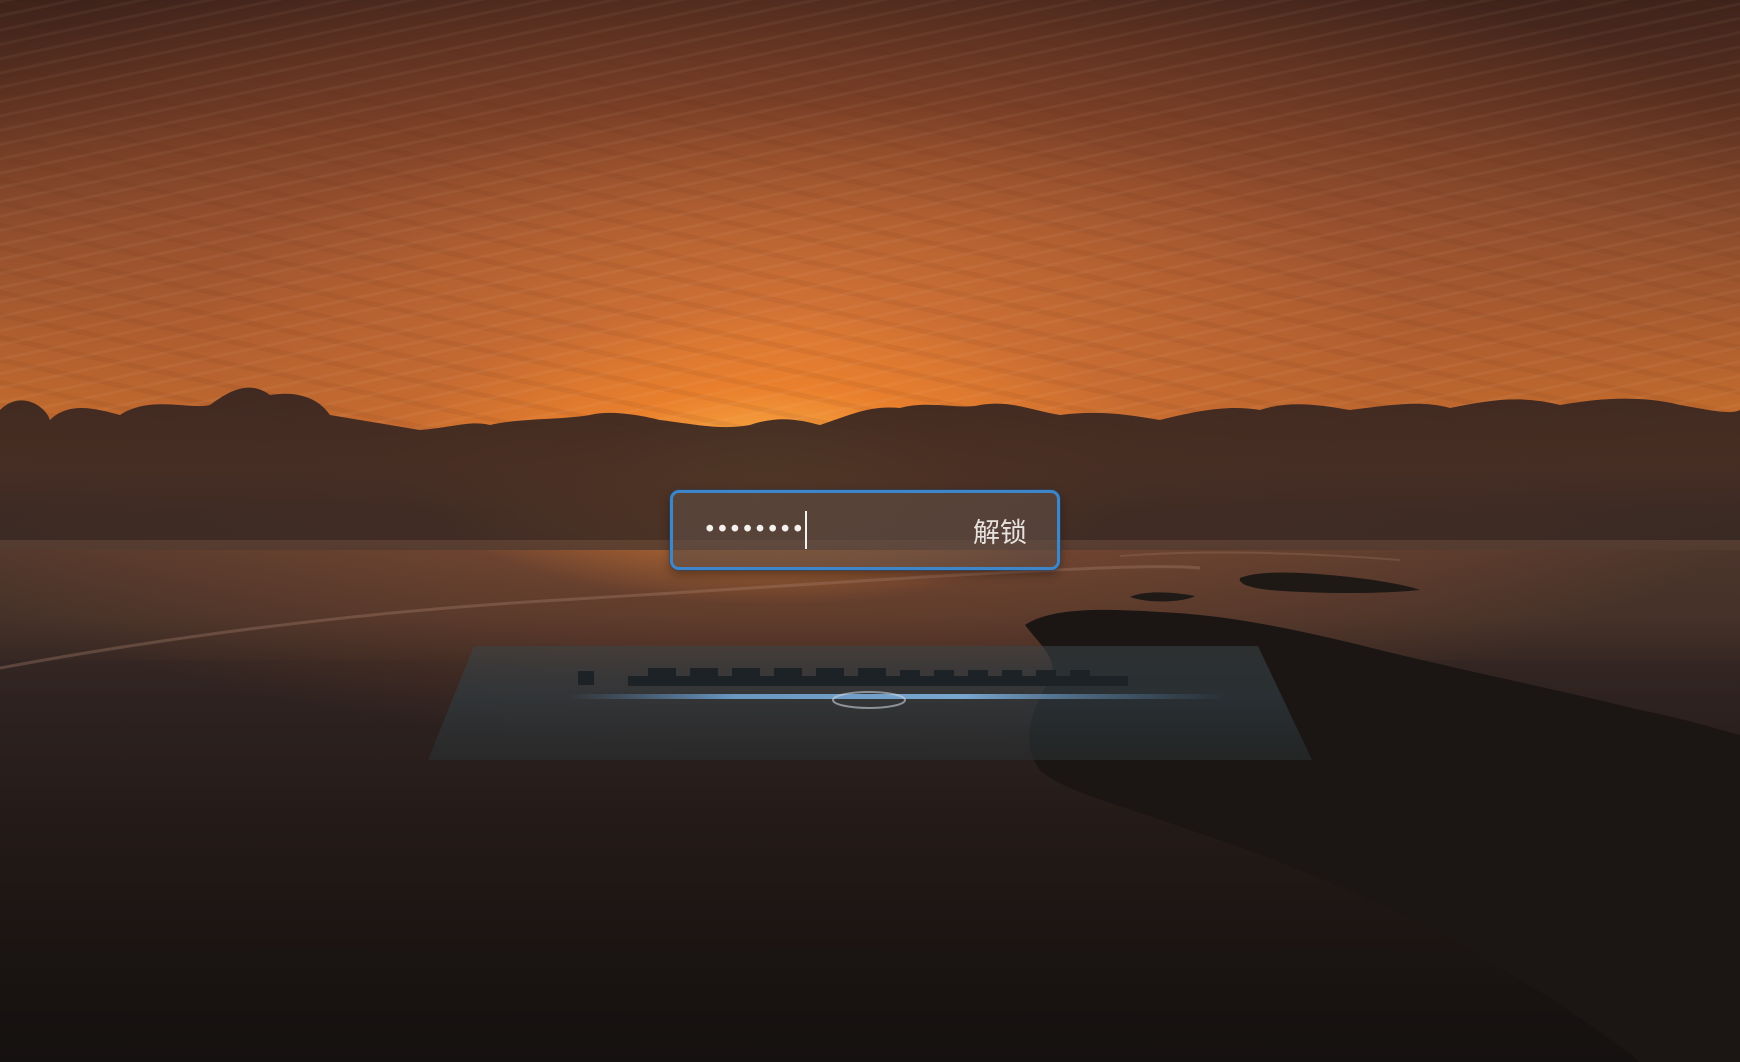  Describe the element at coordinates (870, 703) in the screenshot. I see `wallpaper-reflection-panel` at that location.